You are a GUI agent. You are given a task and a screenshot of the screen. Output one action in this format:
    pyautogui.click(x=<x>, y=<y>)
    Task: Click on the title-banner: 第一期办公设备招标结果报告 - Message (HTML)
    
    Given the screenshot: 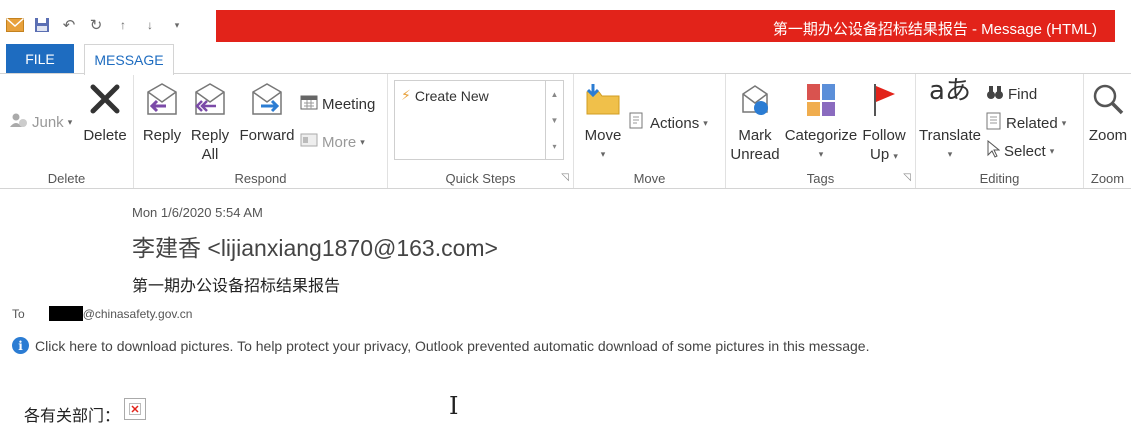 What is the action you would take?
    pyautogui.click(x=665, y=26)
    